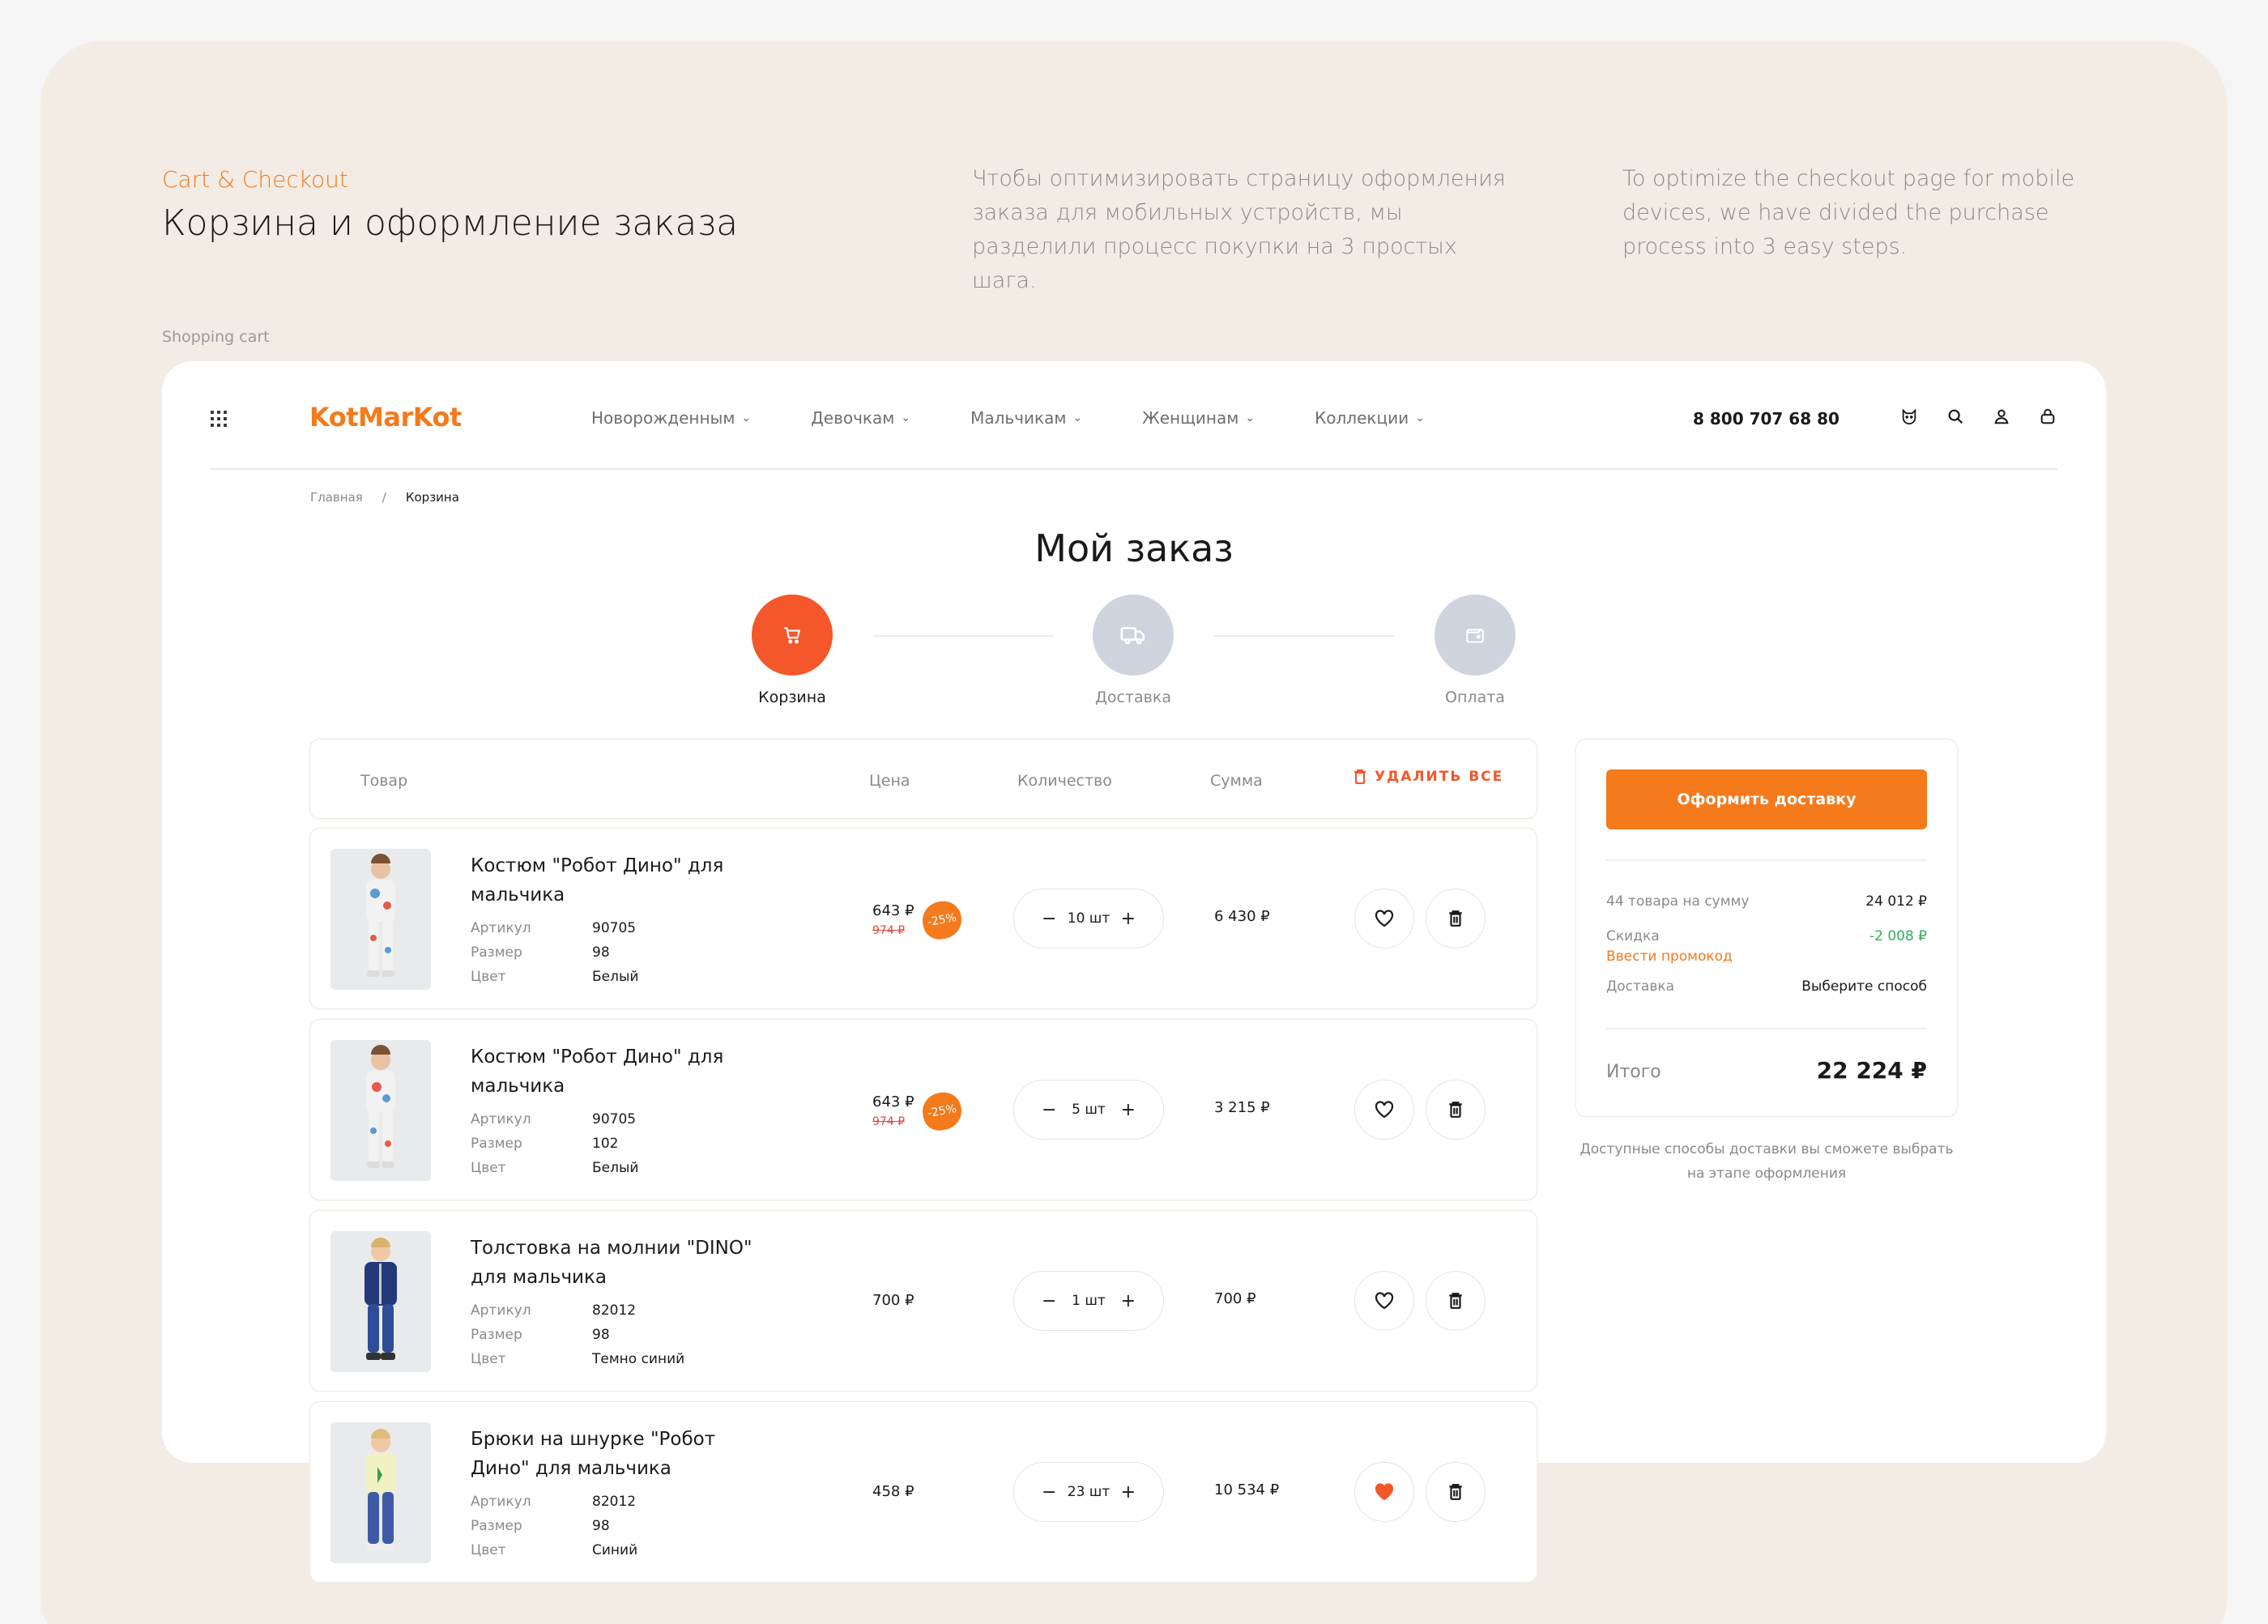 The width and height of the screenshot is (2268, 1624). I want to click on step-payment, so click(1475, 635).